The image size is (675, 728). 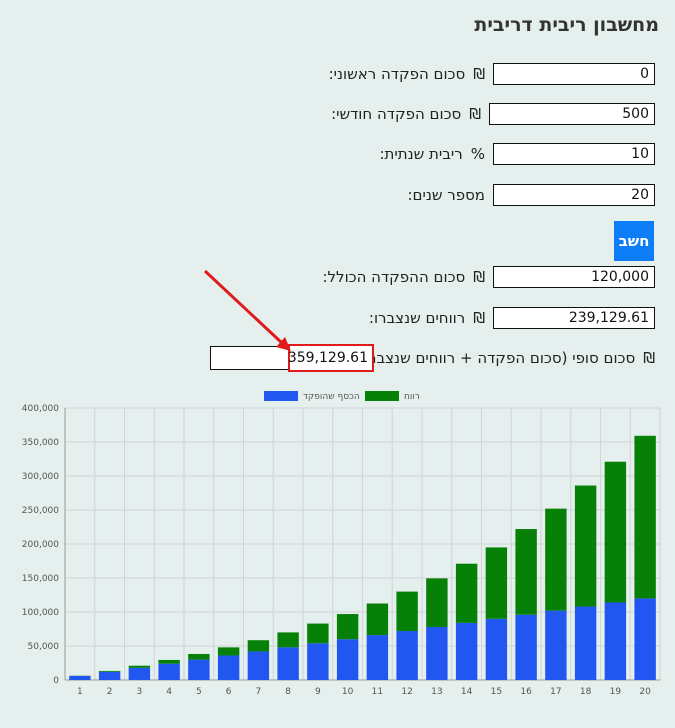 I want to click on total-deposit-output, so click(x=574, y=277).